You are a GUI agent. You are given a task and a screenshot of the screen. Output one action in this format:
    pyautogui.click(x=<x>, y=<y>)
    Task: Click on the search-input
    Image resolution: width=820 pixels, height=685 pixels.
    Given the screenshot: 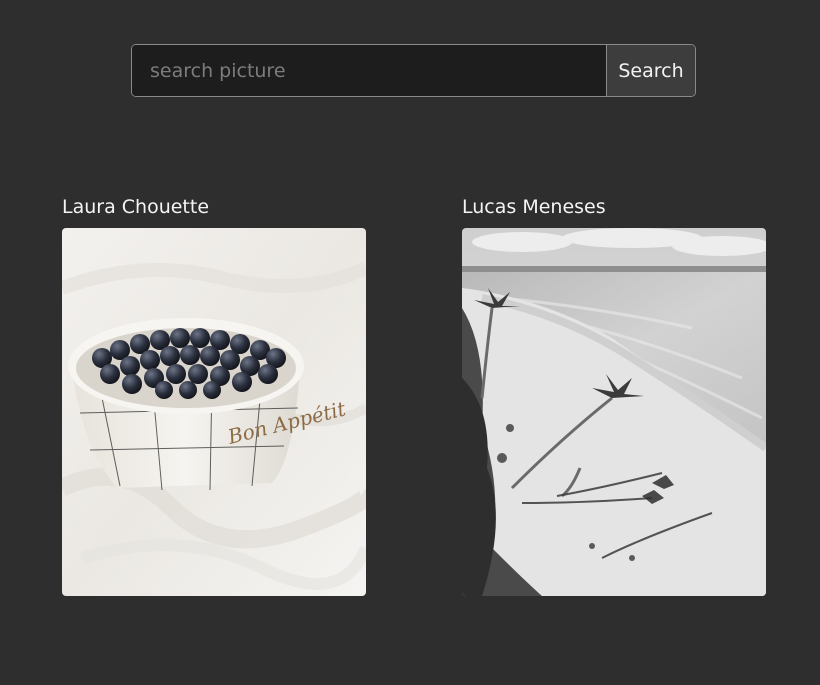 What is the action you would take?
    pyautogui.click(x=369, y=70)
    